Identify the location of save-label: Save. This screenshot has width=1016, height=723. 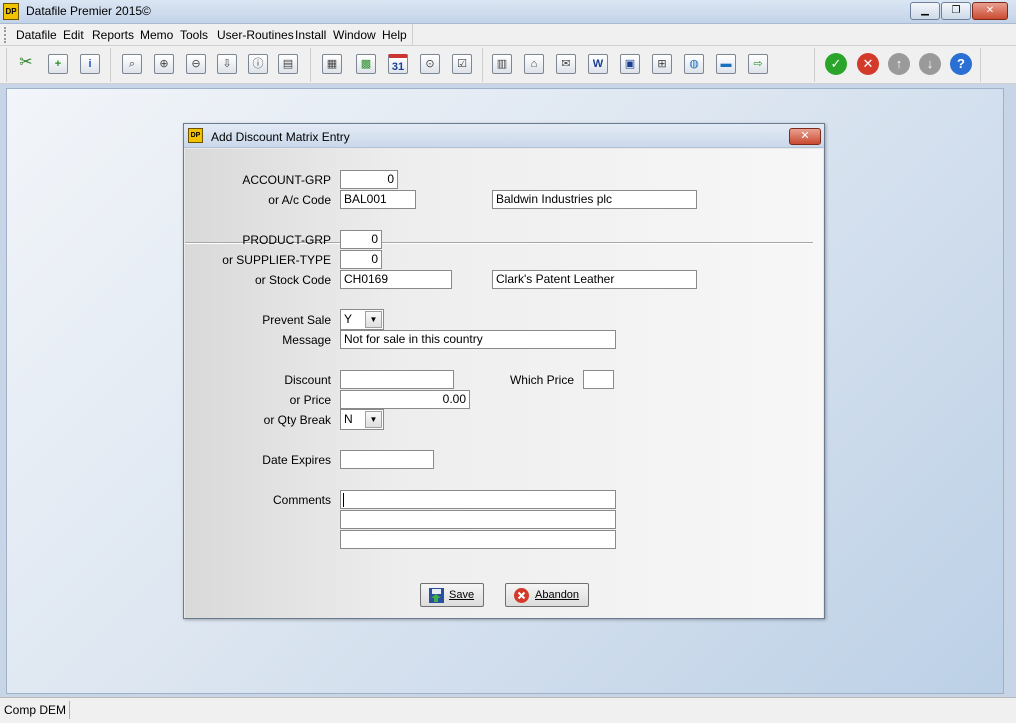
(462, 595).